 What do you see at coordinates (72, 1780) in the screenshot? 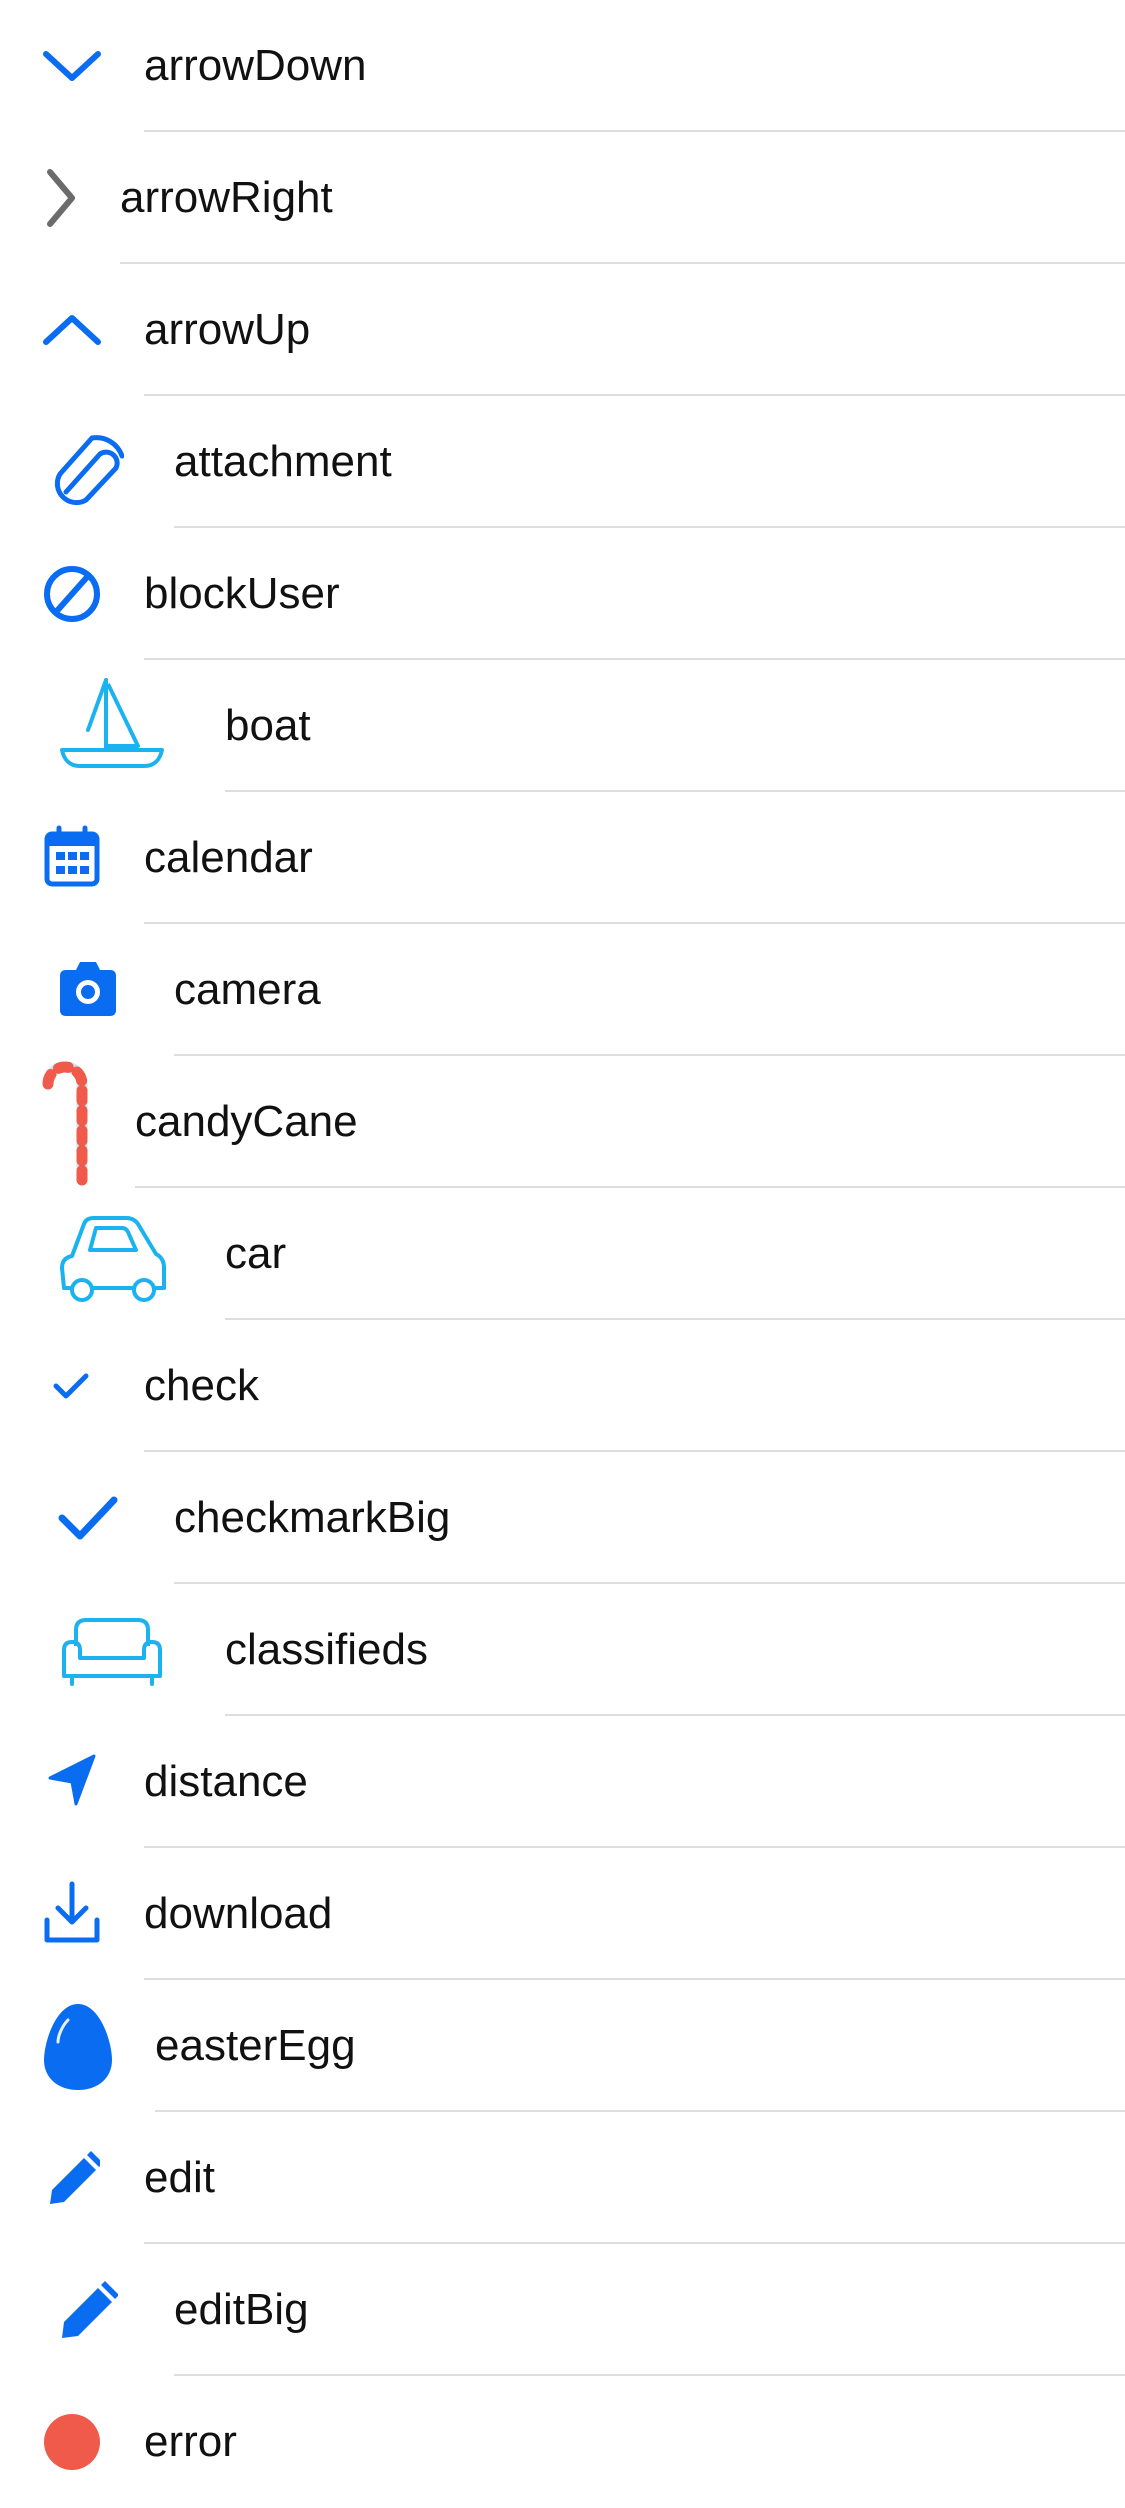
I see `location-arrow-icon` at bounding box center [72, 1780].